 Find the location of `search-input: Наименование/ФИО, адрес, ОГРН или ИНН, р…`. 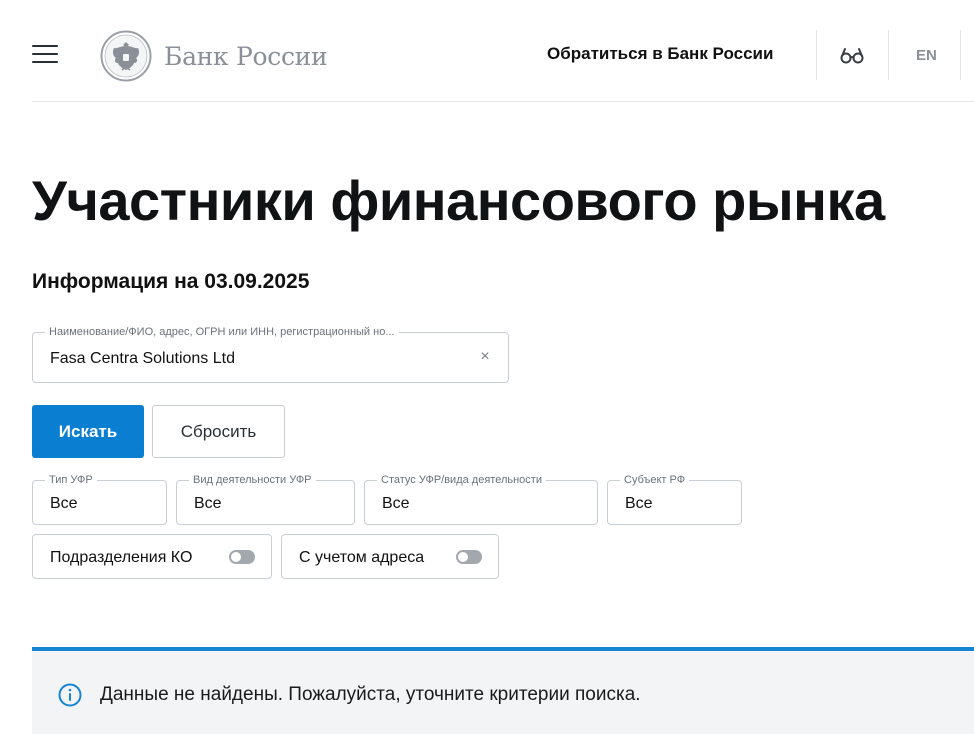

search-input: Наименование/ФИО, адрес, ОГРН или ИНН, р… is located at coordinates (270, 354).